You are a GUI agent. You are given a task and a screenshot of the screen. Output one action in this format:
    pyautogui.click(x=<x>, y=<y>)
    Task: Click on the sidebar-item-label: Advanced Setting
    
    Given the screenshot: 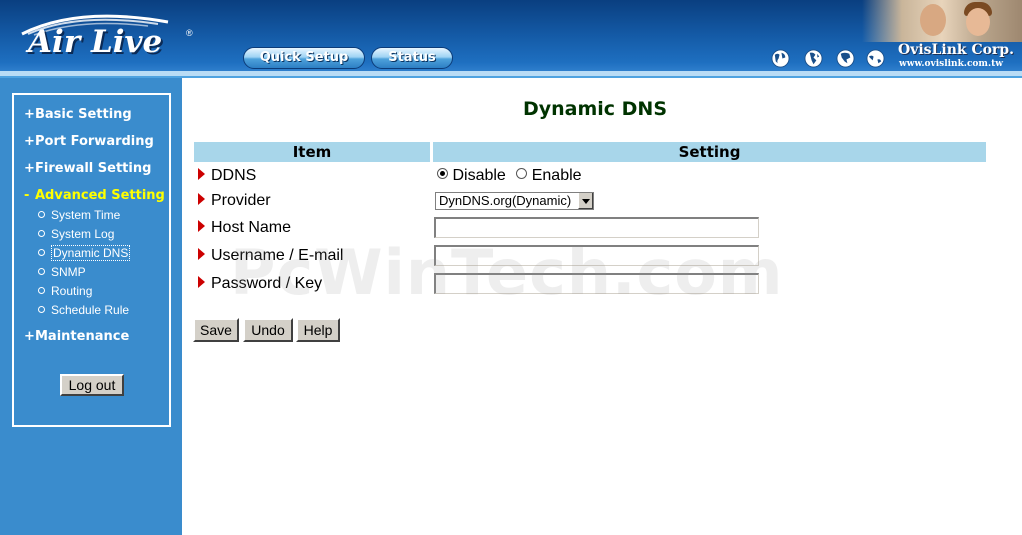 What is the action you would take?
    pyautogui.click(x=100, y=195)
    